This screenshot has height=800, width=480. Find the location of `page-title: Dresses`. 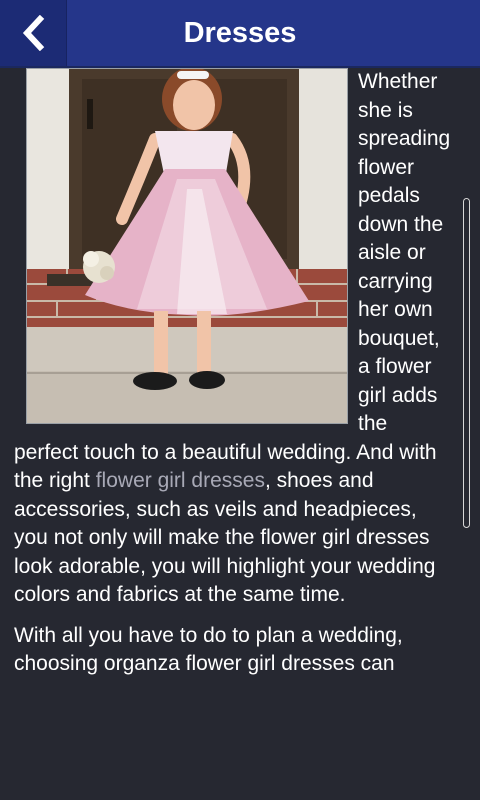

page-title: Dresses is located at coordinates (240, 33).